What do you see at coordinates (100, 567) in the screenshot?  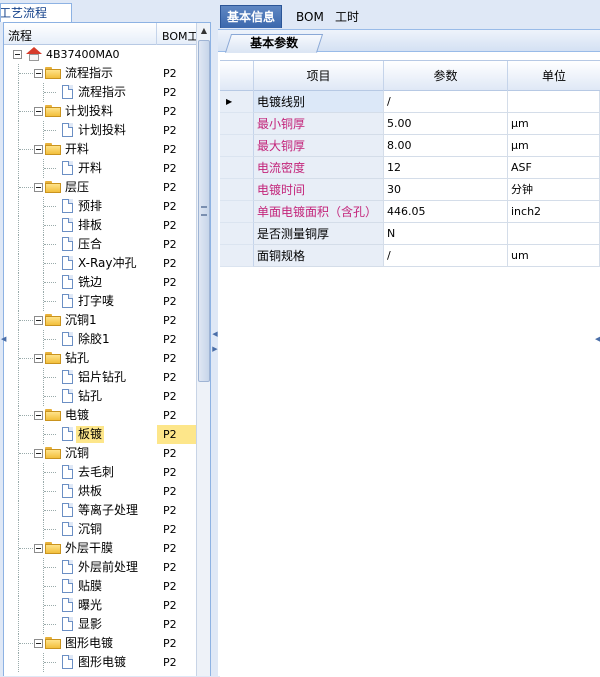 I see `tree-node: 外层前处理 P2` at bounding box center [100, 567].